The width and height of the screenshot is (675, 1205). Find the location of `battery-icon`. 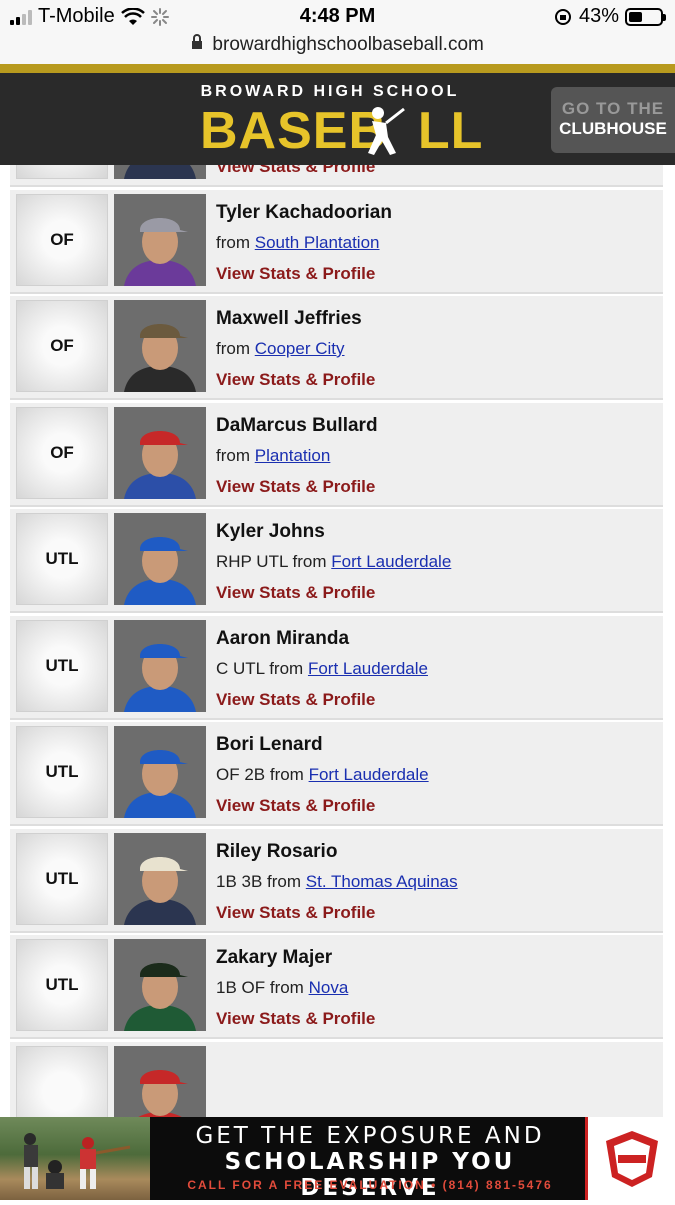

battery-icon is located at coordinates (645, 16).